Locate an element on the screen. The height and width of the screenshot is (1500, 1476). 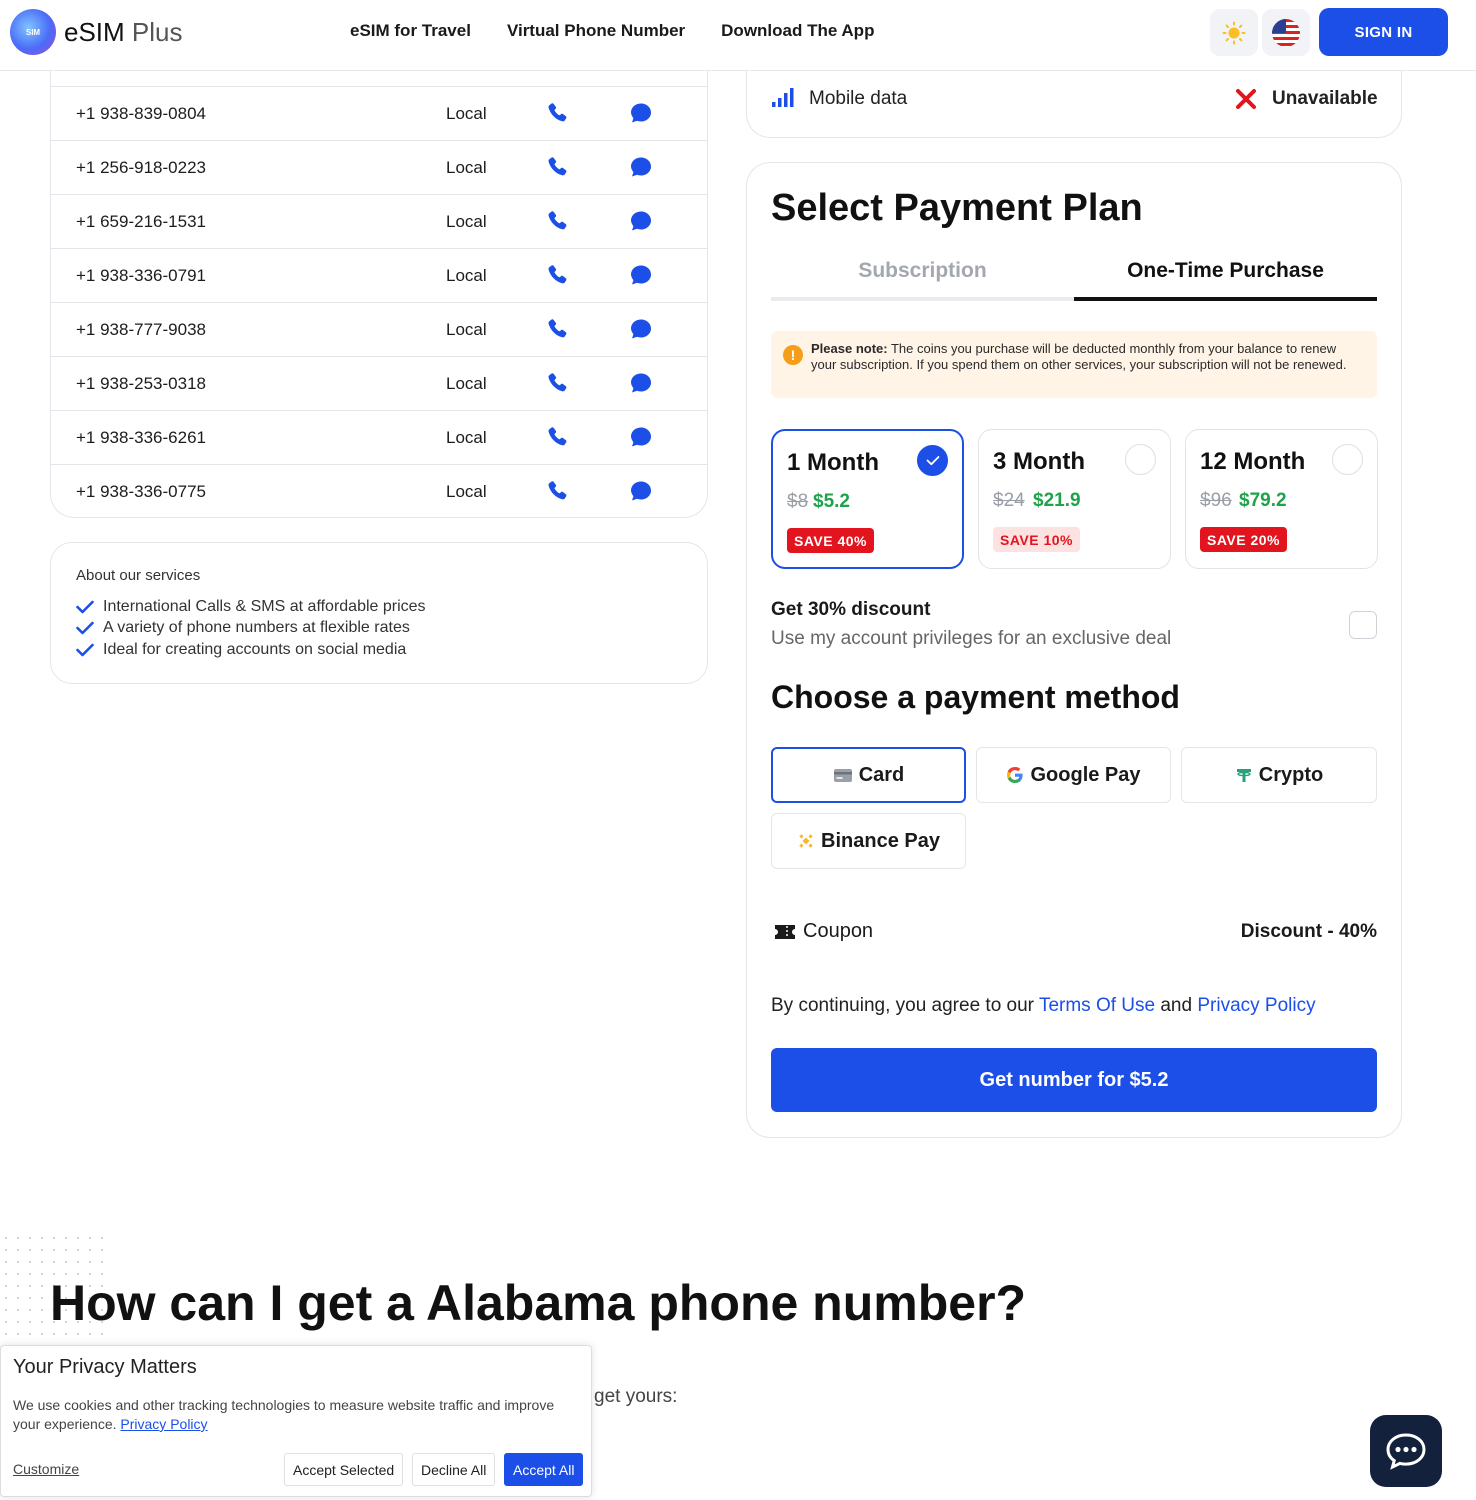
method-crypto-button: Crypto is located at coordinates (1279, 775).